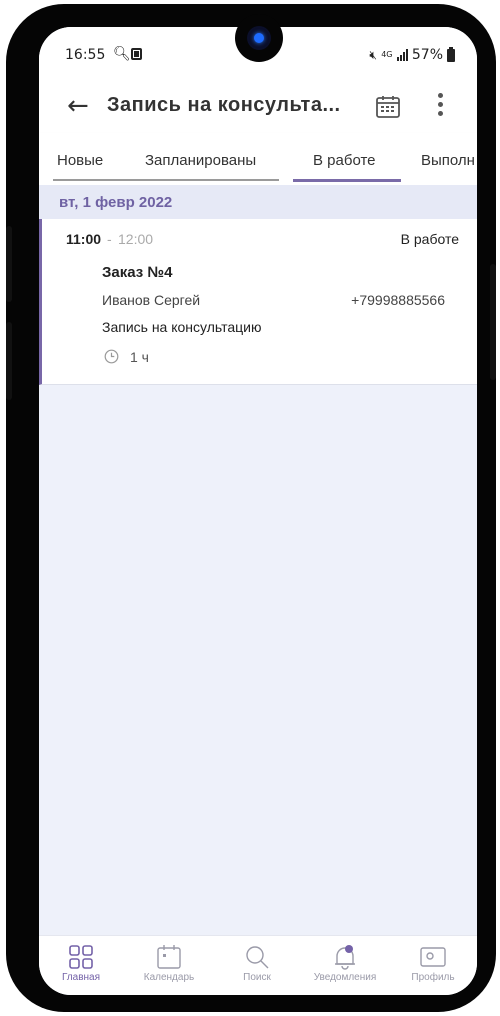 This screenshot has height=1016, width=500. What do you see at coordinates (85, 55) in the screenshot?
I see `status-time: 16:55` at bounding box center [85, 55].